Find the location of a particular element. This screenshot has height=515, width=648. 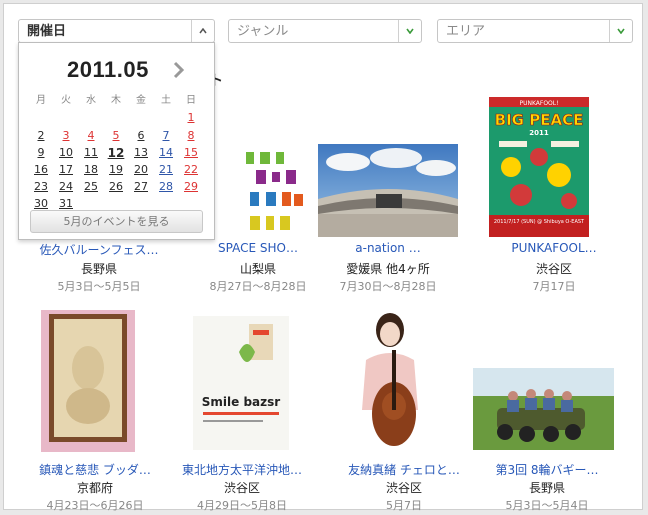

calendar-day-link: 10 is located at coordinates (66, 153).